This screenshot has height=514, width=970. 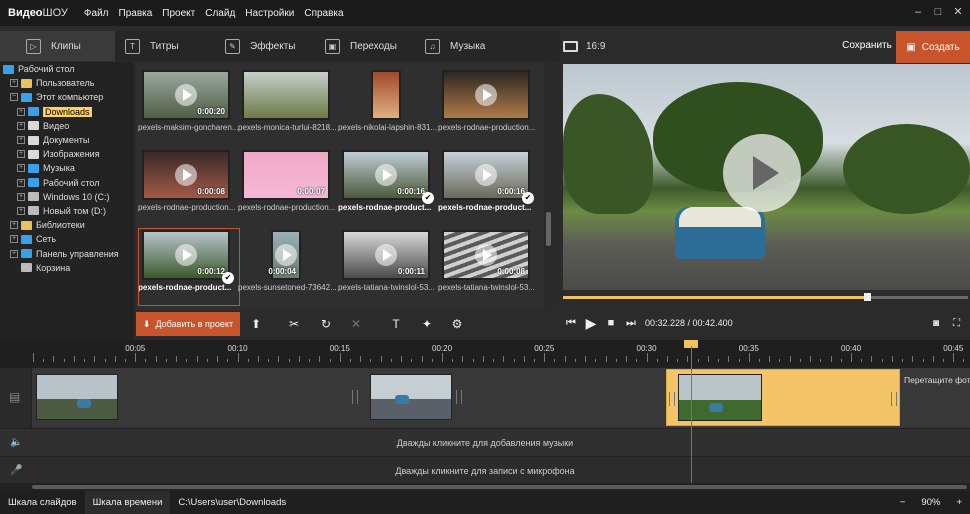 I want to click on tab-music: ♫ Музыка, so click(x=465, y=46).